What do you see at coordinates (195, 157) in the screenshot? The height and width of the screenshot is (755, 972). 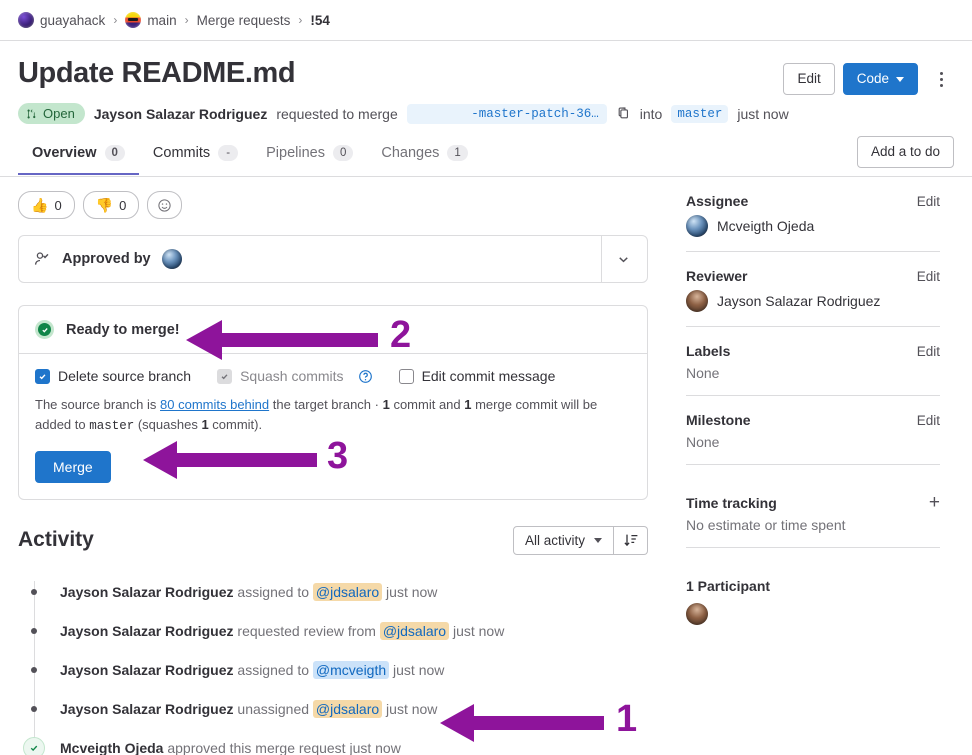 I see `tab-commits: Commits -` at bounding box center [195, 157].